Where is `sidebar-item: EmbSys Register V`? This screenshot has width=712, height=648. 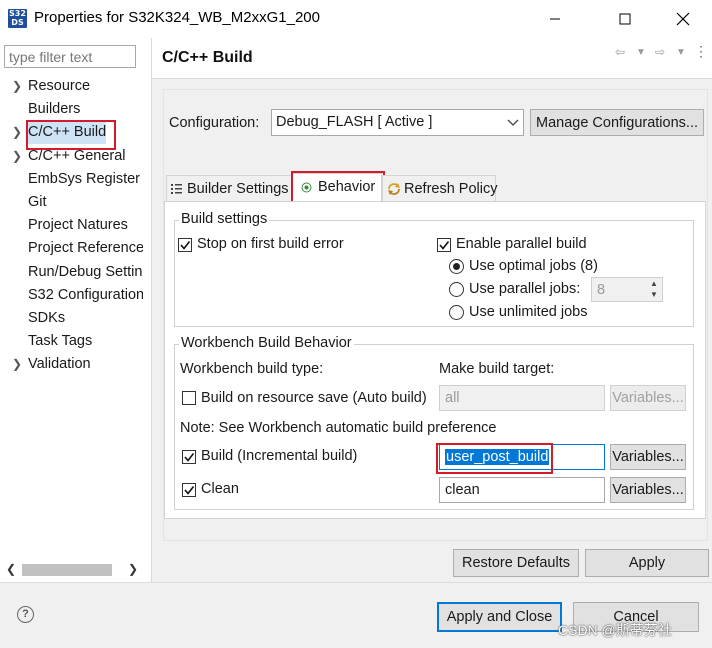 sidebar-item: EmbSys Register V is located at coordinates (77, 179).